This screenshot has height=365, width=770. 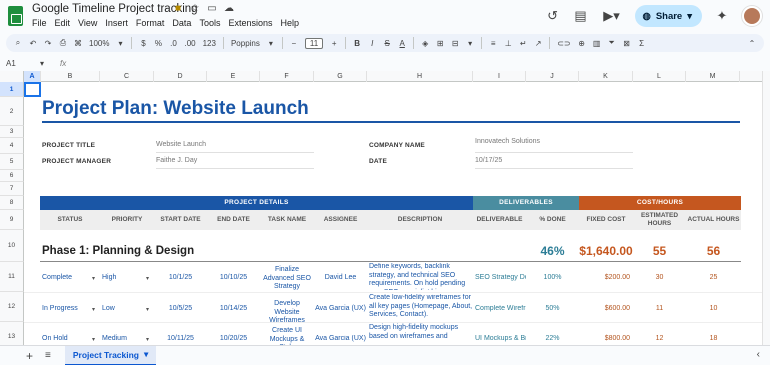 I want to click on project-title-value: Website Launch, so click(x=181, y=144).